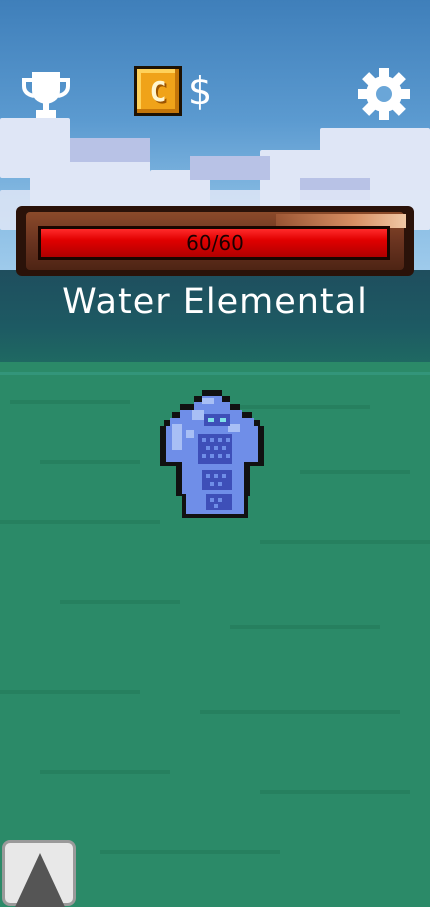 Image resolution: width=430 pixels, height=907 pixels. Describe the element at coordinates (40, 880) in the screenshot. I see `up-arrow-icon` at that location.